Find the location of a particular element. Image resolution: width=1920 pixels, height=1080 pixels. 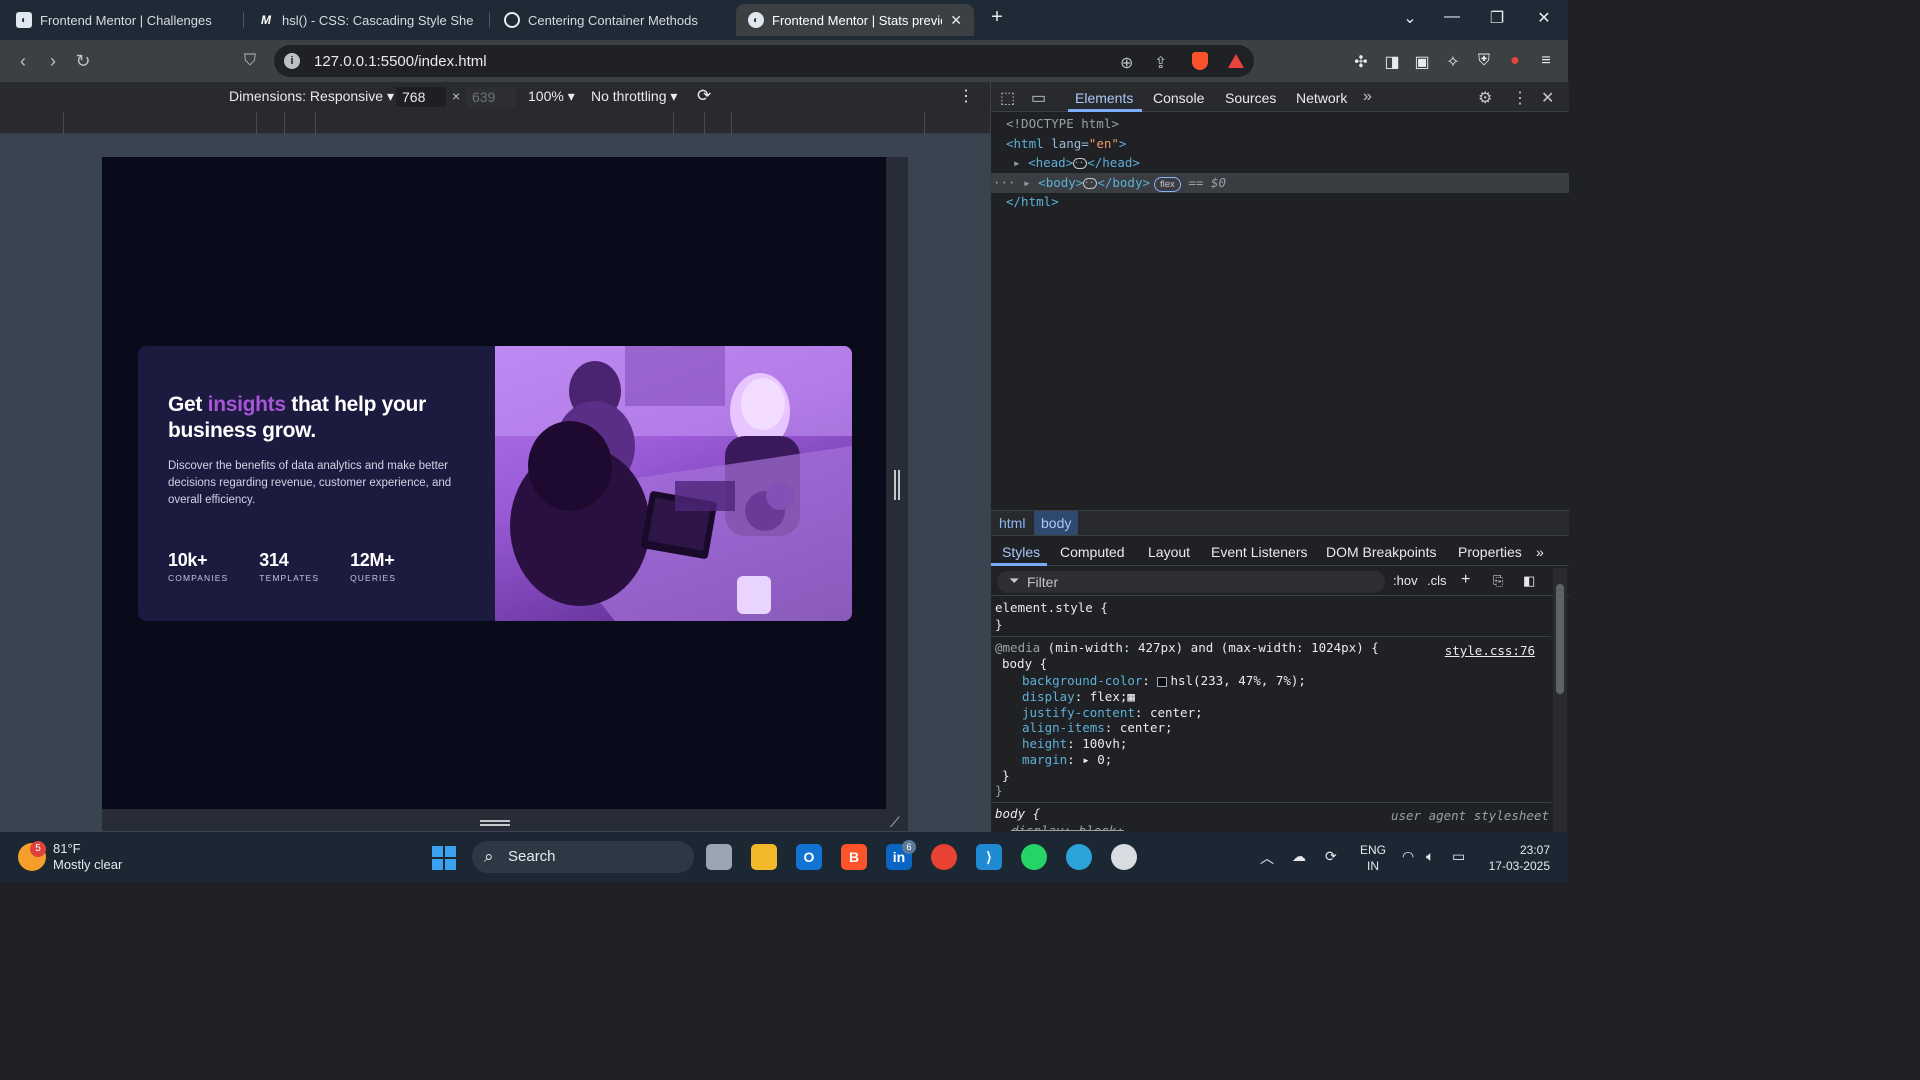

more-subtabs-icon: » is located at coordinates (1540, 552).